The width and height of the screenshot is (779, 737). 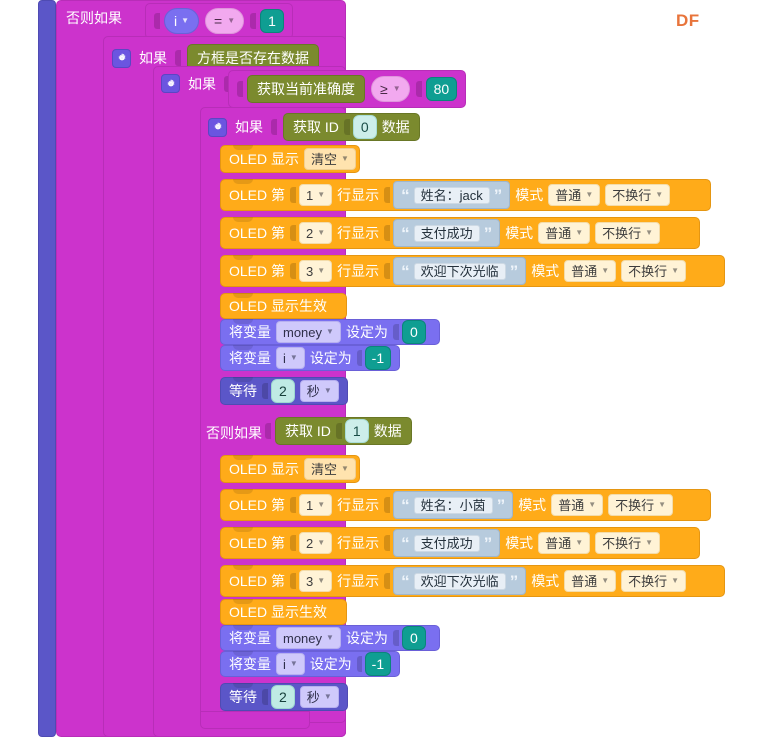 I want to click on operator-greater-equal: ≥ ▼, so click(x=390, y=89).